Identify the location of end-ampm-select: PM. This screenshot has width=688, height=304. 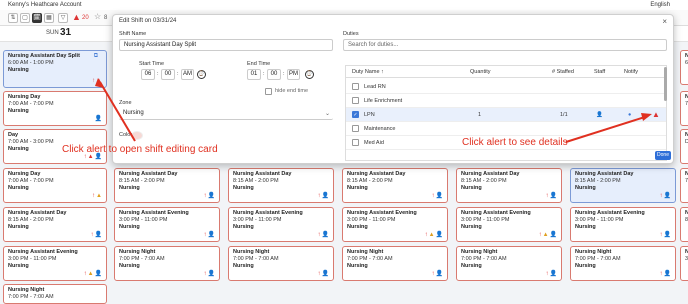
(293, 74).